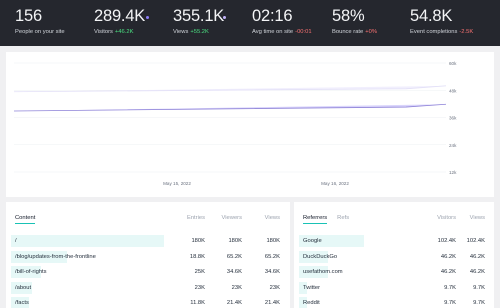 The image size is (500, 308). Describe the element at coordinates (231, 218) in the screenshot. I see `column-header-viewers: Viewers` at that location.